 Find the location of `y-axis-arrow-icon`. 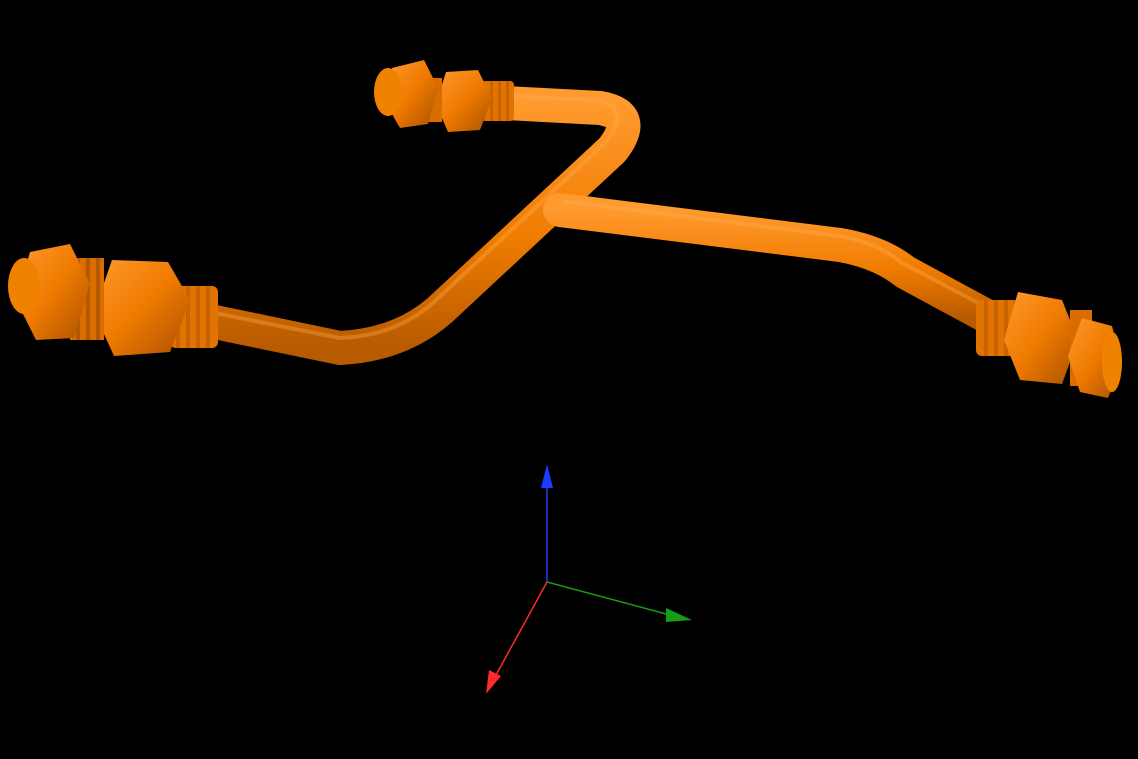

y-axis-arrow-icon is located at coordinates (679, 615).